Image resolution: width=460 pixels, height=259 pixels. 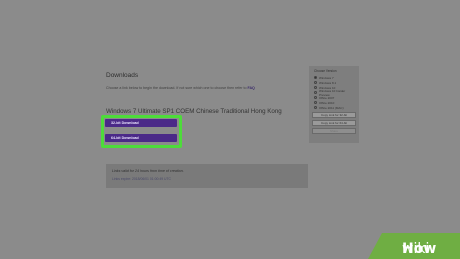 What do you see at coordinates (122, 75) in the screenshot?
I see `downloads-heading: Downloads` at bounding box center [122, 75].